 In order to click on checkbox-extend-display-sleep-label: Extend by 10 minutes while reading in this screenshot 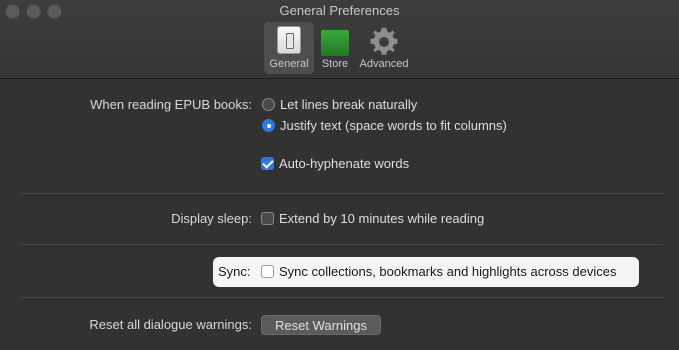, I will do `click(382, 218)`.